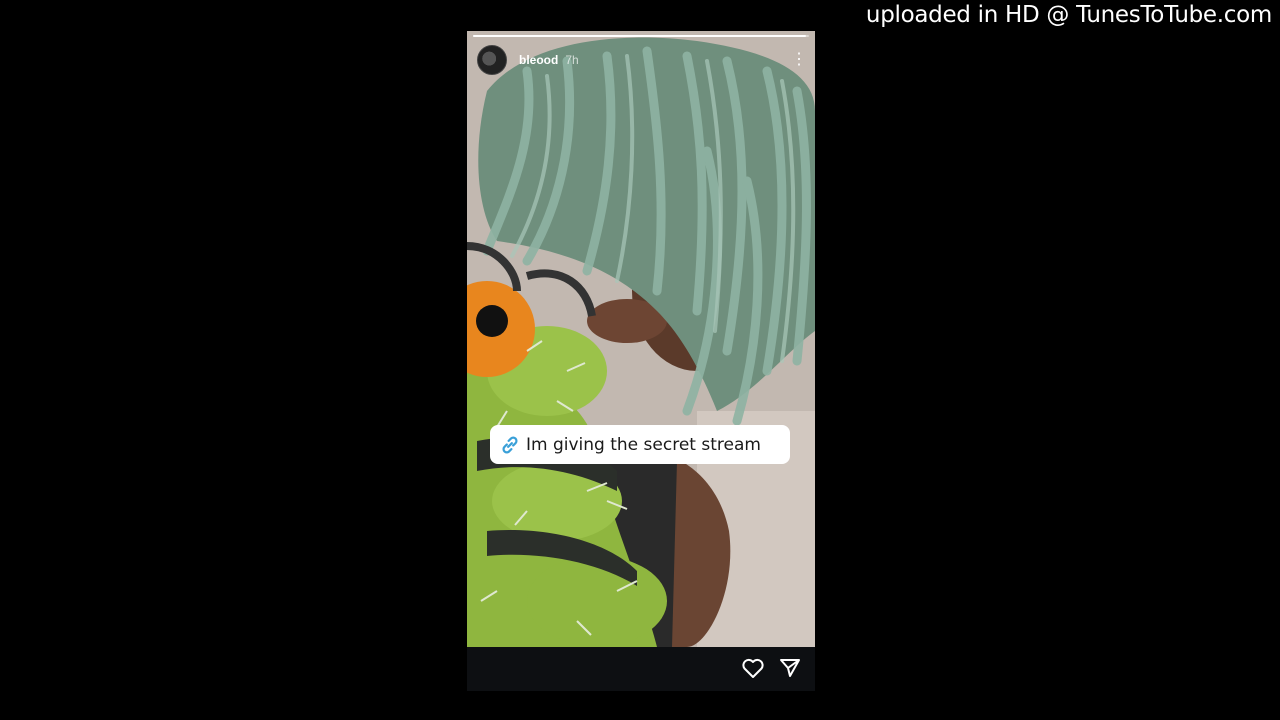  I want to click on story-progress-bar, so click(641, 36).